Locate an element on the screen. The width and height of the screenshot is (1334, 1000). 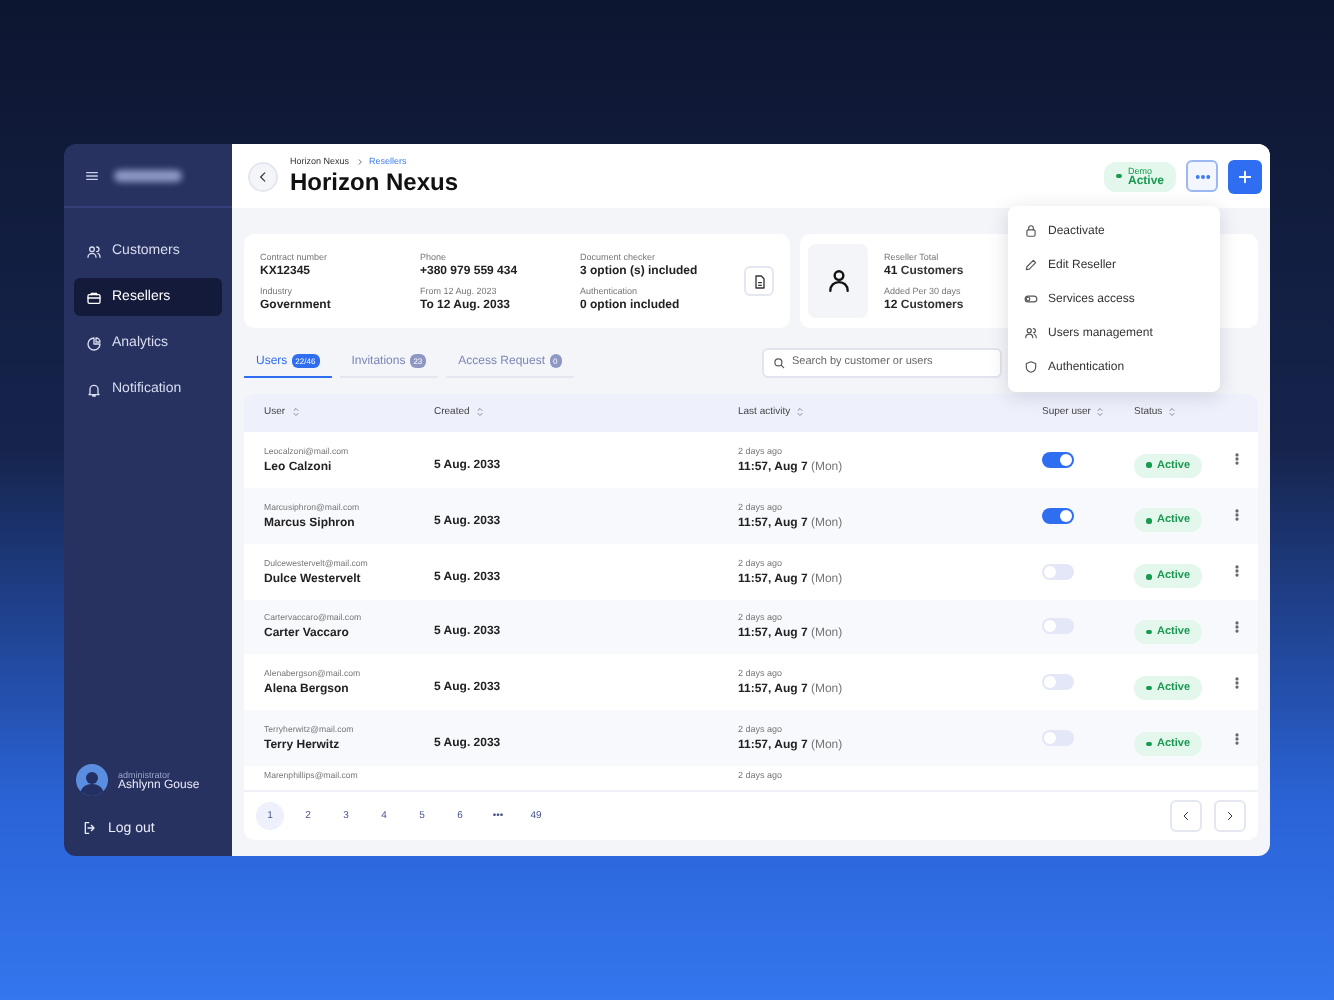
pencil-icon is located at coordinates (1031, 265).